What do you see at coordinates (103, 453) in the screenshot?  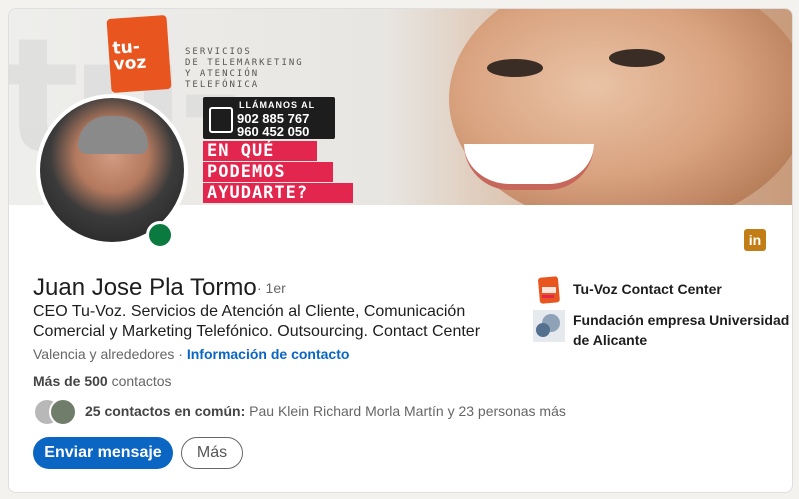 I see `send-message-button: Enviar mensaje` at bounding box center [103, 453].